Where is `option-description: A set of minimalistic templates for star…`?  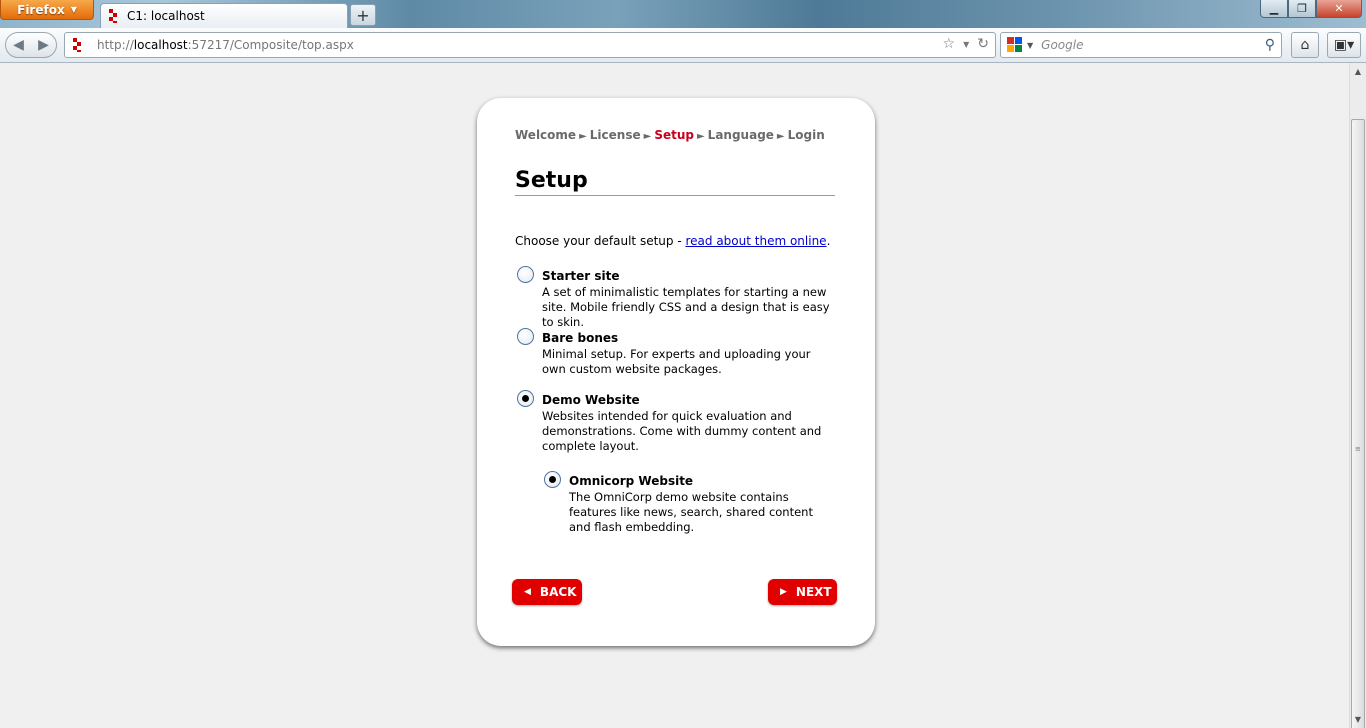 option-description: A set of minimalistic templates for star… is located at coordinates (686, 307).